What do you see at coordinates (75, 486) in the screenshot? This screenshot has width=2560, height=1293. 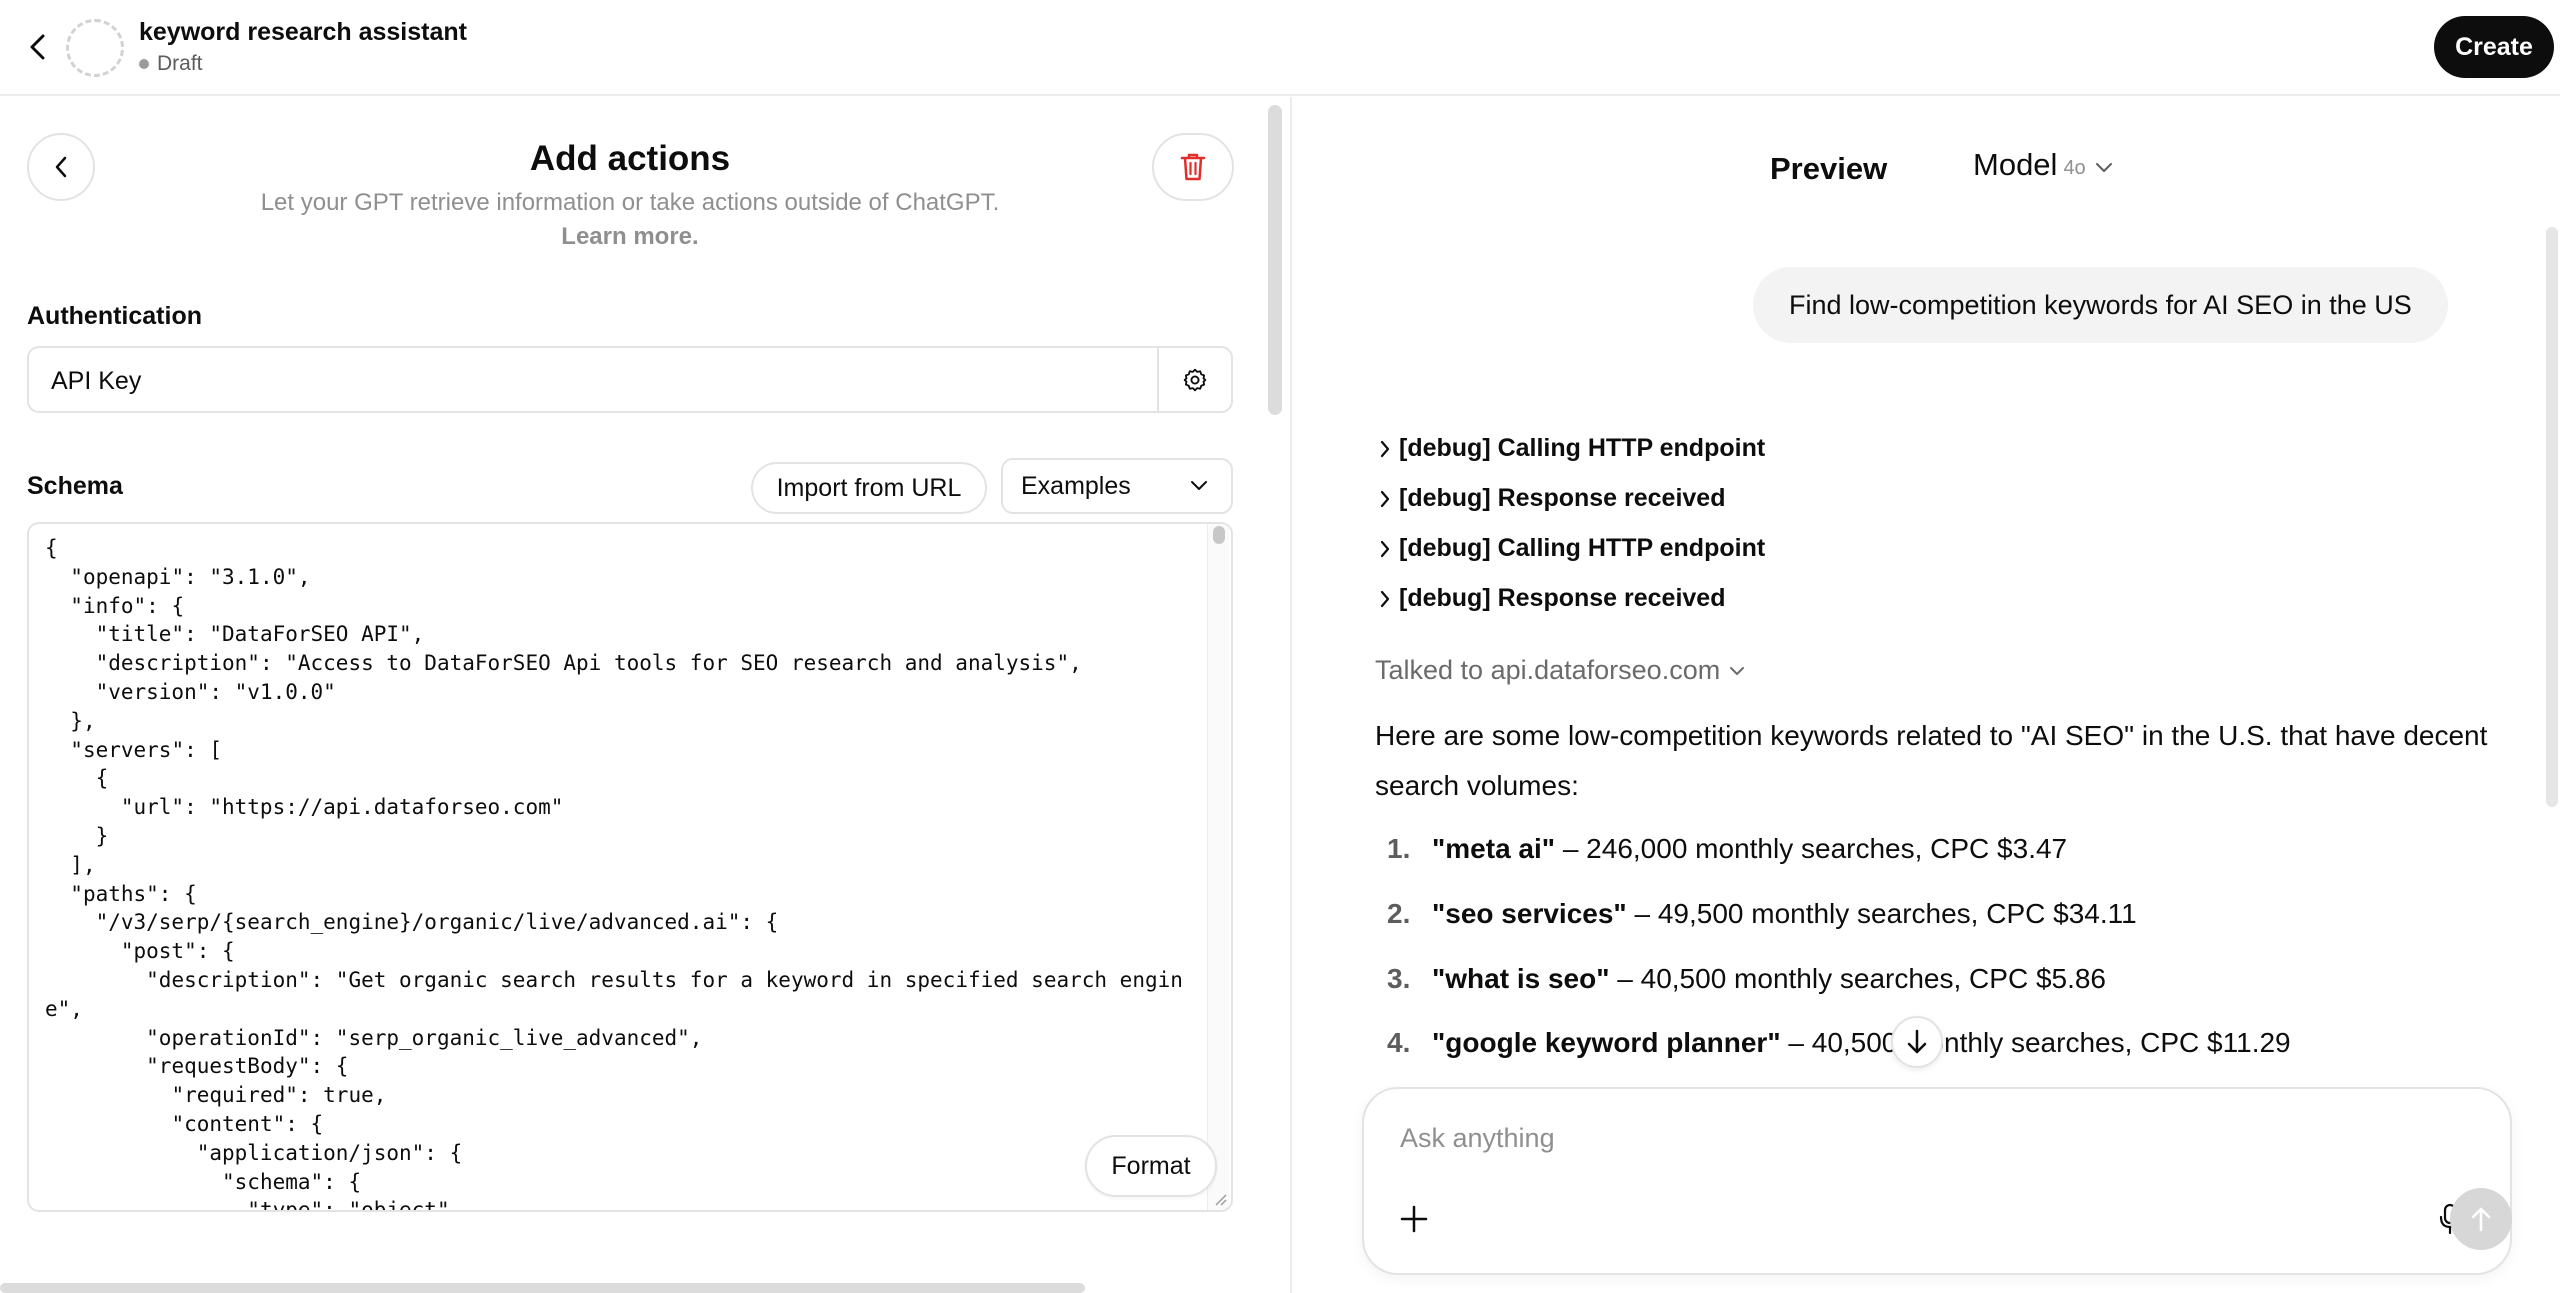 I see `schema-label: Schema` at bounding box center [75, 486].